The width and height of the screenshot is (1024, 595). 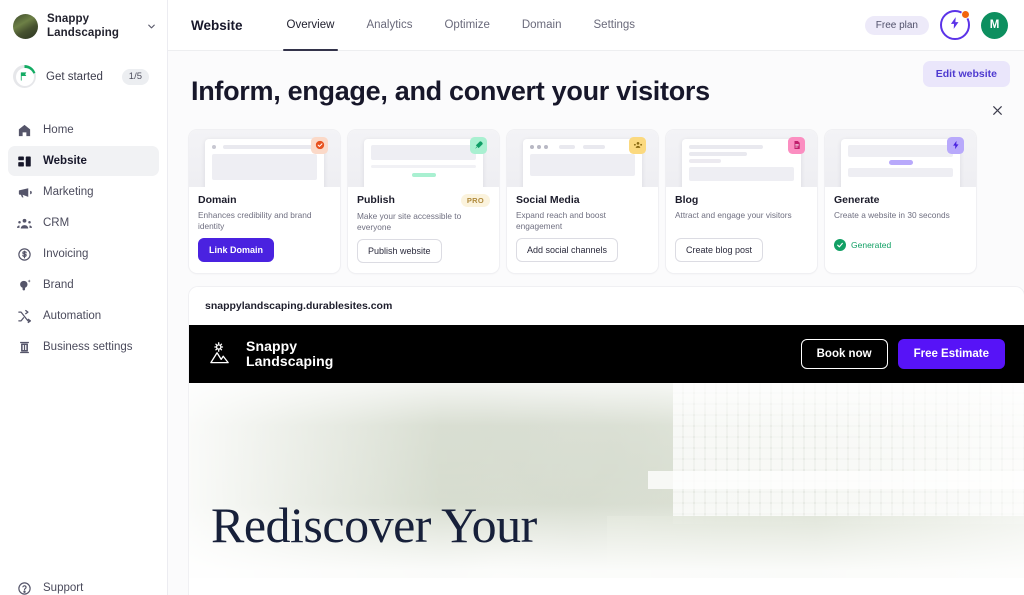 What do you see at coordinates (88, 347) in the screenshot?
I see `sidebar-item-label: Business settings` at bounding box center [88, 347].